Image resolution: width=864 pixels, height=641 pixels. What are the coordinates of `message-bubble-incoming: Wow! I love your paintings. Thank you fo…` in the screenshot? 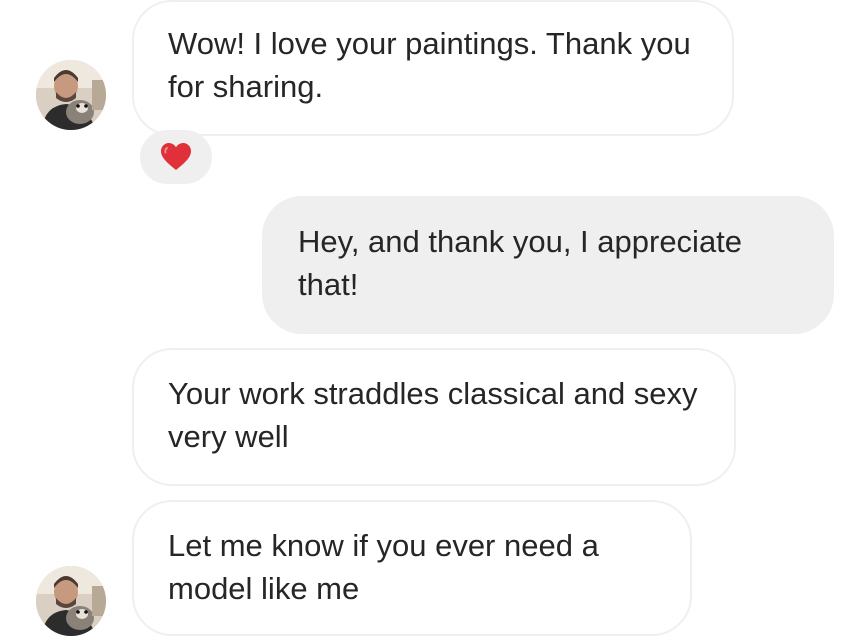 It's located at (433, 68).